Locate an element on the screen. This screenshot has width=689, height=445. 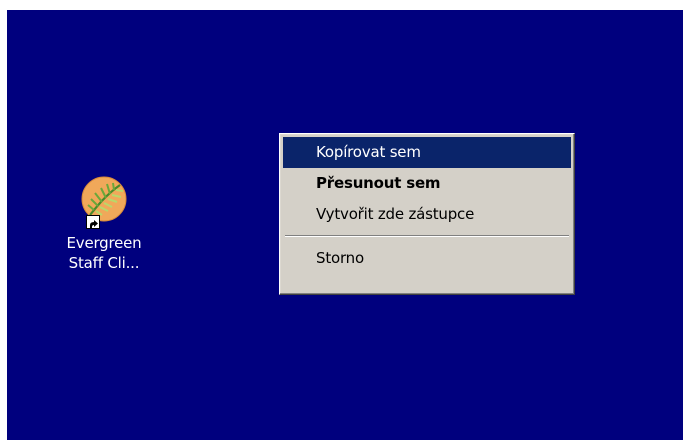
evergreen-shortcut-icon is located at coordinates (104, 202).